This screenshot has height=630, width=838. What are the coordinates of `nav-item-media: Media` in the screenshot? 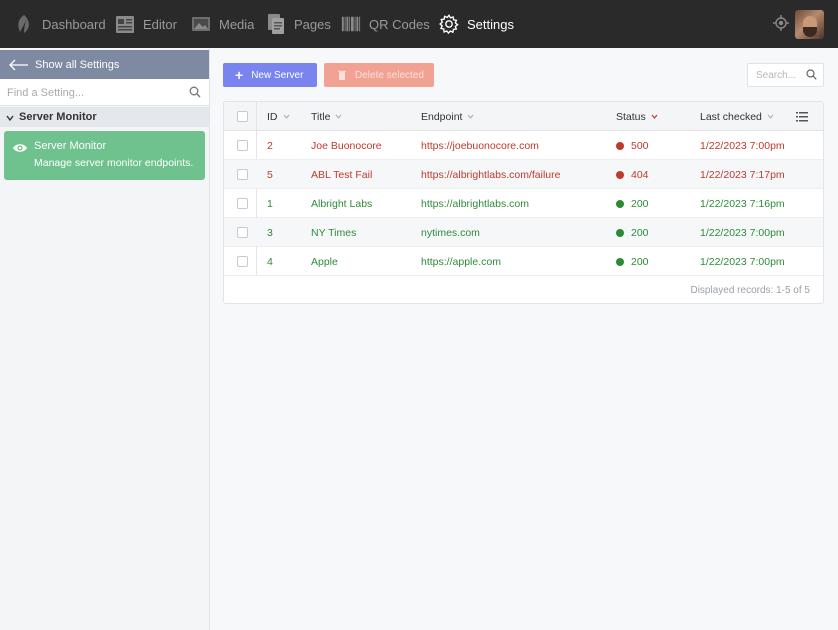 It's located at (222, 24).